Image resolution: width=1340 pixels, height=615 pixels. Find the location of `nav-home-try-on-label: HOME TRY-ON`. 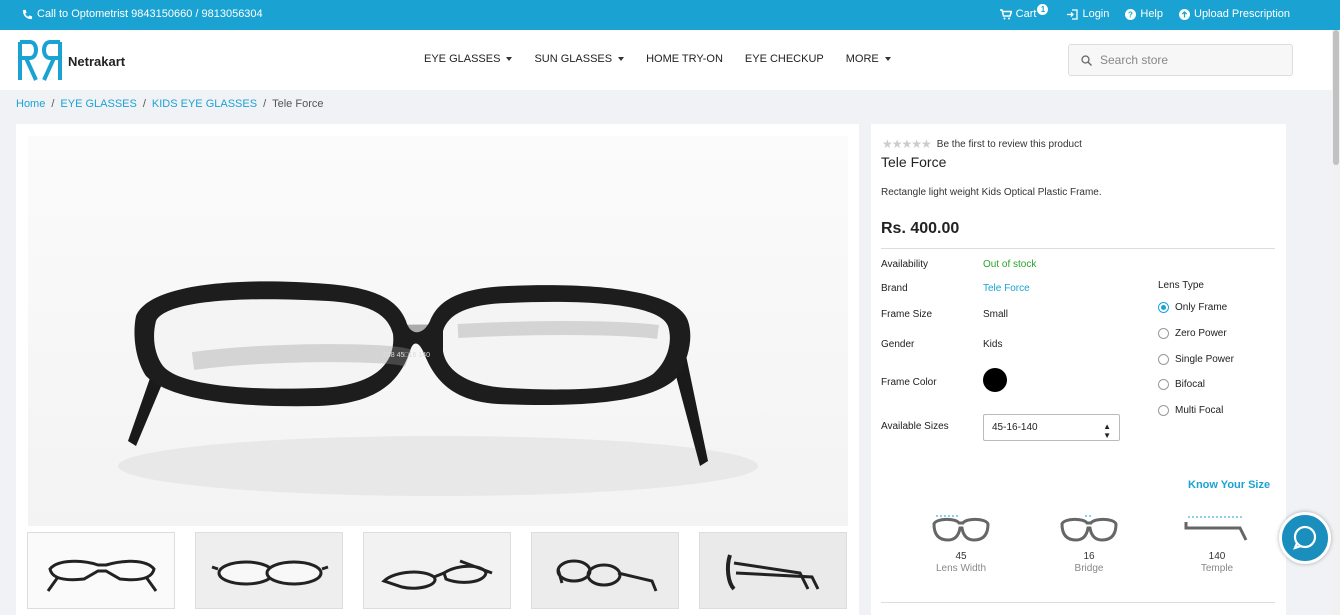

nav-home-try-on-label: HOME TRY-ON is located at coordinates (684, 59).